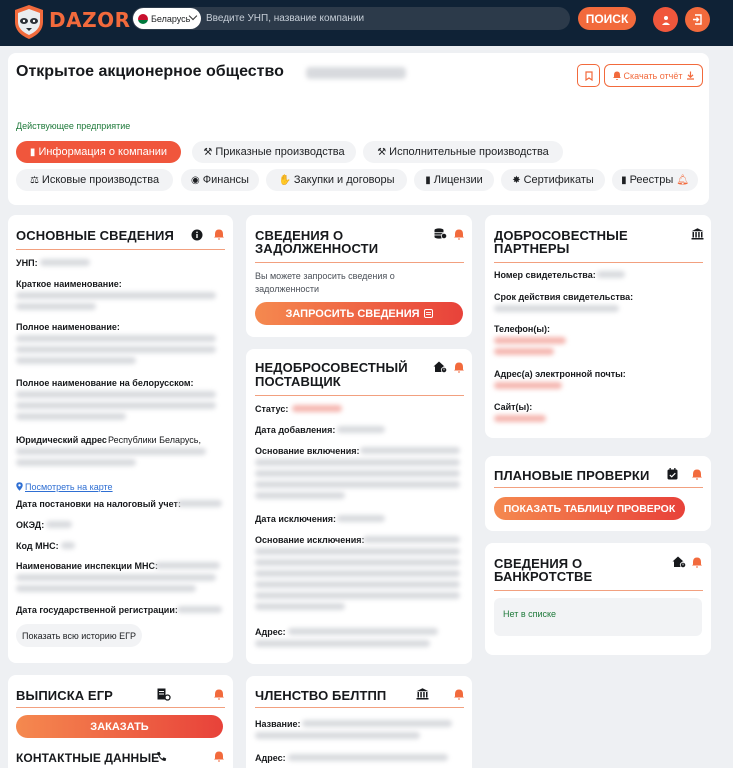  What do you see at coordinates (458, 180) in the screenshot?
I see `tab-label: Лицензии` at bounding box center [458, 180].